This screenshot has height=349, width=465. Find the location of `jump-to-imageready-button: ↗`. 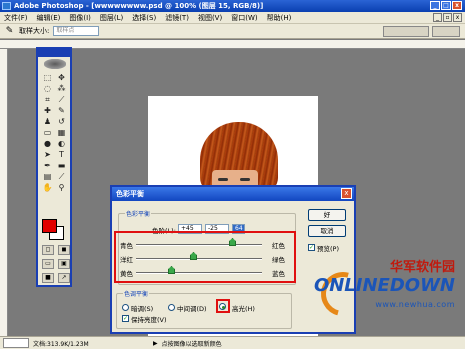

jump-to-imageready-button: ↗ is located at coordinates (64, 278).